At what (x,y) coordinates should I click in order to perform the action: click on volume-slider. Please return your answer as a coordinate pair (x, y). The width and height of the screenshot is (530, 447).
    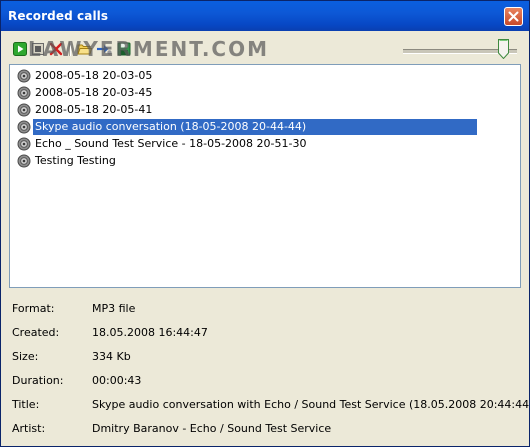
    Looking at the image, I should click on (460, 50).